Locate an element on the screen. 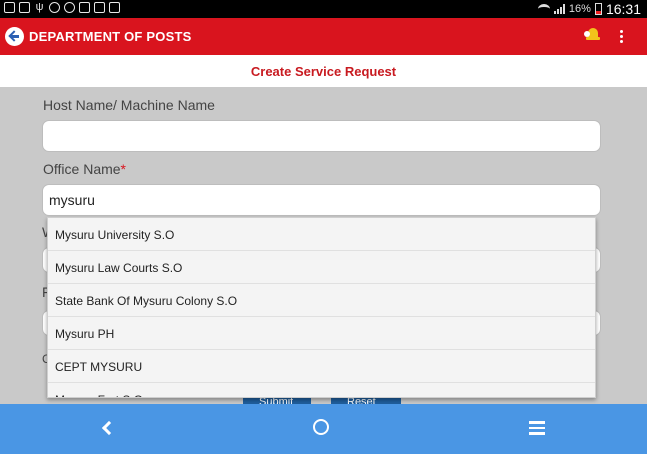  list-item: Mysuru Law Courts S.O is located at coordinates (321, 267).